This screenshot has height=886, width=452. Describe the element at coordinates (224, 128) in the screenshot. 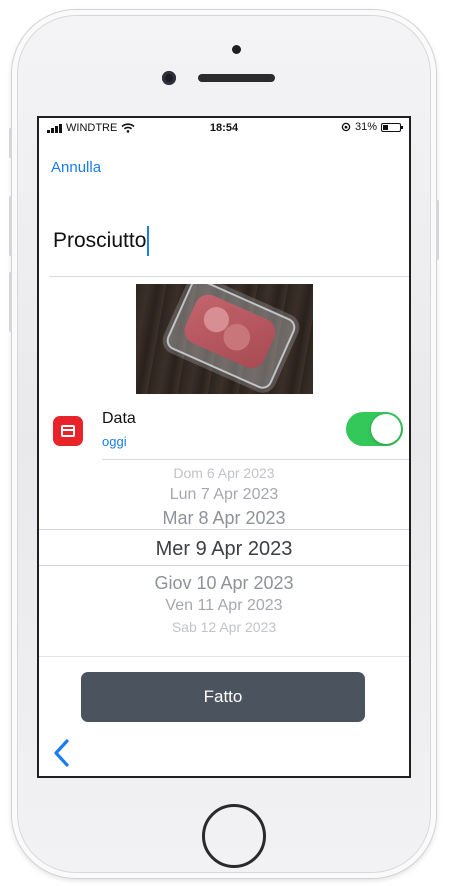

I see `status-bar: WINDTRE 18:54 31%` at that location.